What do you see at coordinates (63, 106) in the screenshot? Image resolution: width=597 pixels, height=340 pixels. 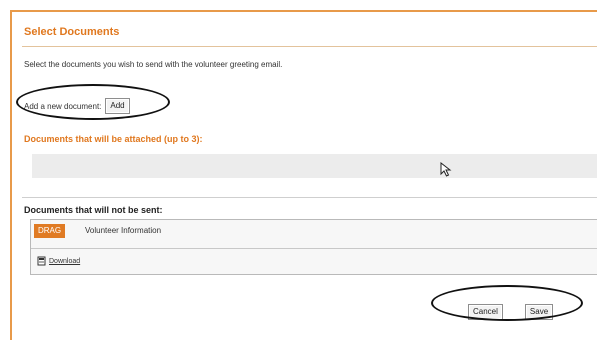 I see `add-document-label: Add a new document:` at bounding box center [63, 106].